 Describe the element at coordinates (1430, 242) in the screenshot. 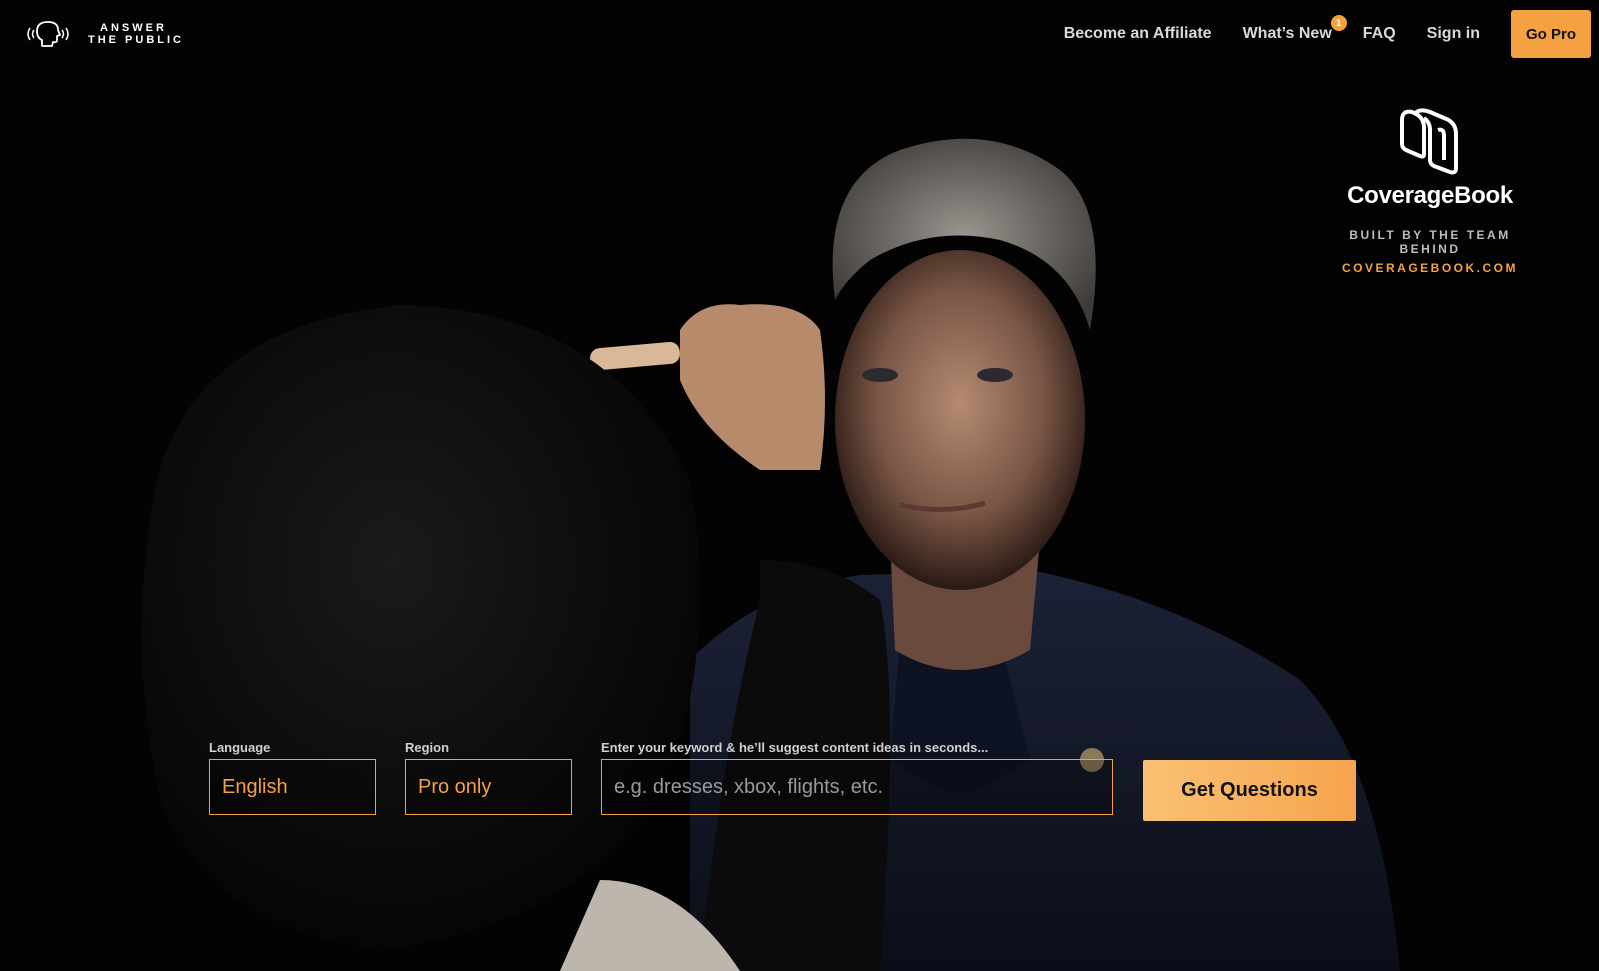

I see `coveragebook-built-by: BUILT BY THE TEAM BEHIND` at that location.